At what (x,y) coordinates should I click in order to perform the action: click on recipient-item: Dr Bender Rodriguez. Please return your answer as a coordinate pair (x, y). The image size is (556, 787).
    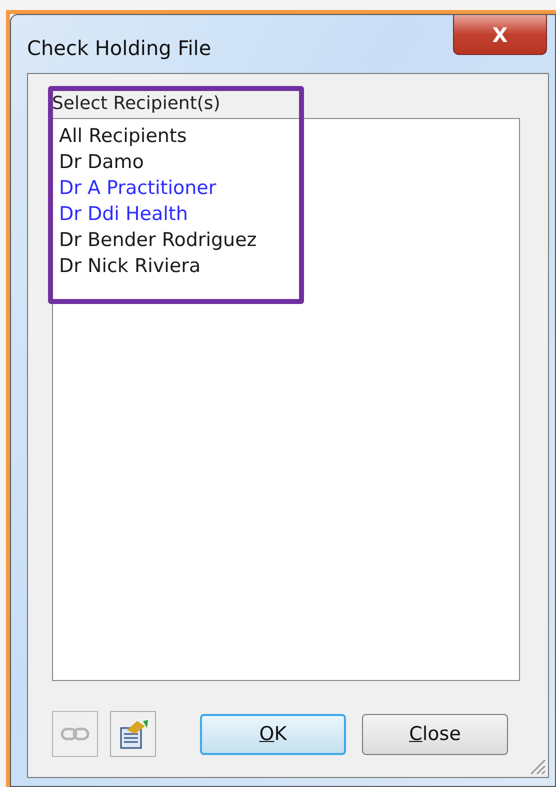
    Looking at the image, I should click on (158, 240).